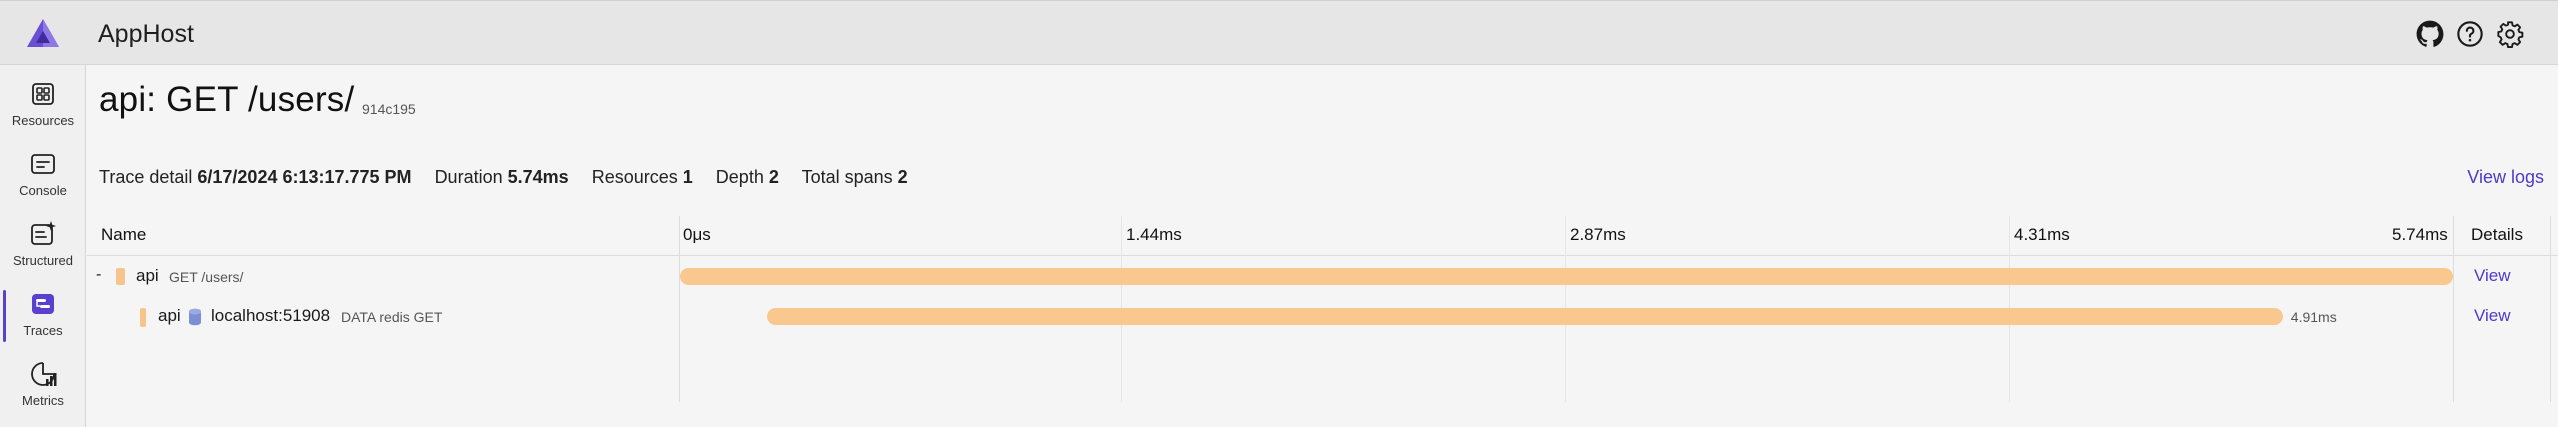  I want to click on timeline-tick-label: 4.31ms, so click(2042, 234).